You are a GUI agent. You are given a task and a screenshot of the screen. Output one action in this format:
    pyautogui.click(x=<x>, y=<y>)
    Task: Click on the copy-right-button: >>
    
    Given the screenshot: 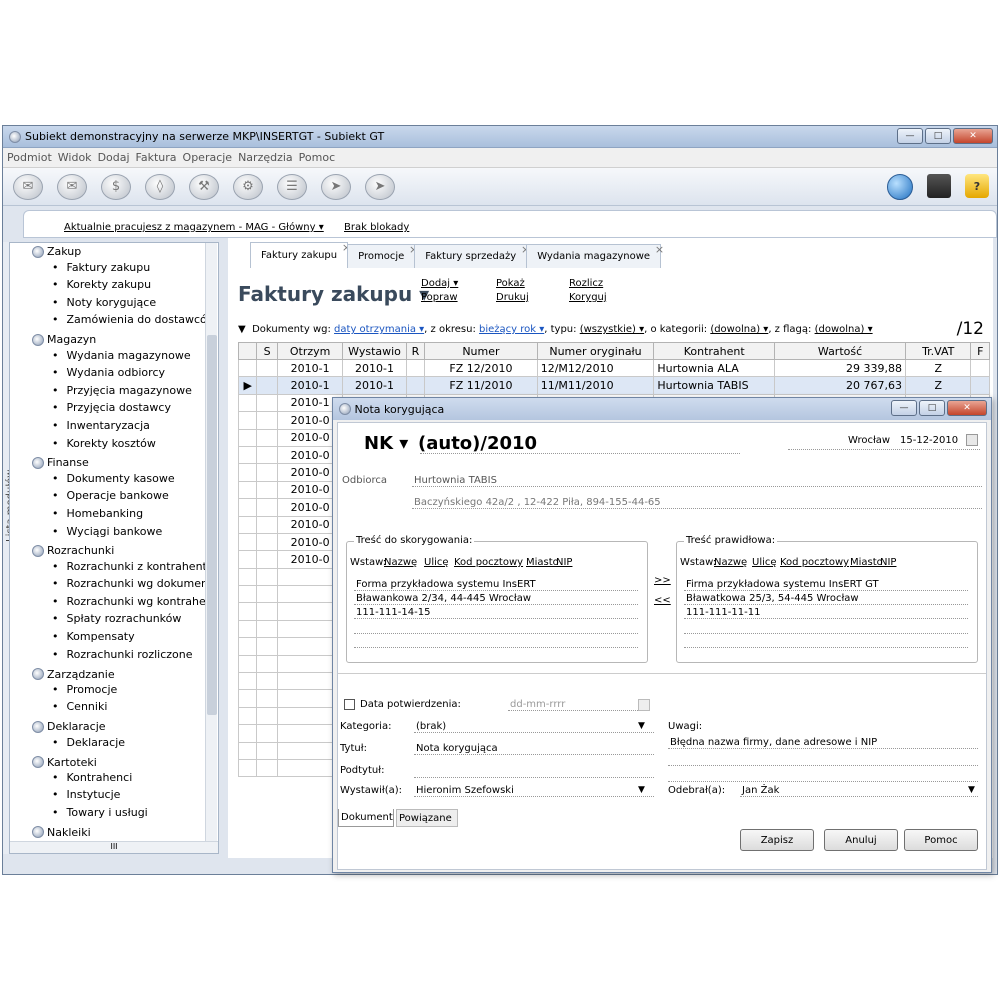 What is the action you would take?
    pyautogui.click(x=662, y=580)
    